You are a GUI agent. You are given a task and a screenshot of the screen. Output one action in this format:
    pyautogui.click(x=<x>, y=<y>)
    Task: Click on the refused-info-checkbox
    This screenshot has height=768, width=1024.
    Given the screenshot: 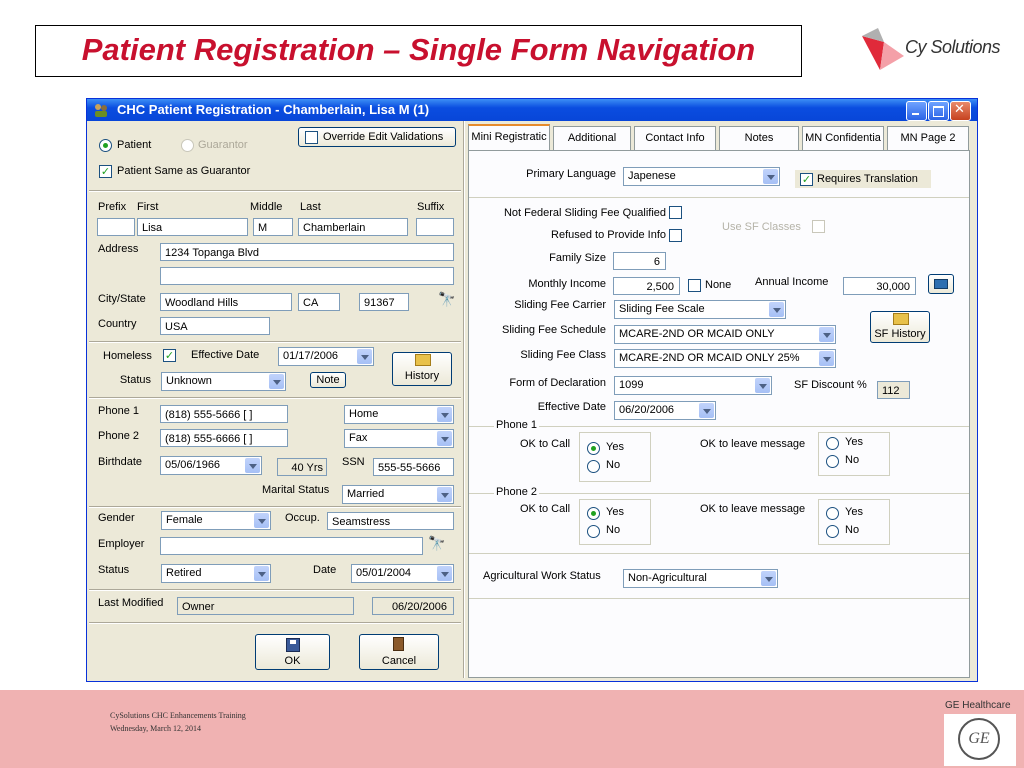 What is the action you would take?
    pyautogui.click(x=675, y=235)
    